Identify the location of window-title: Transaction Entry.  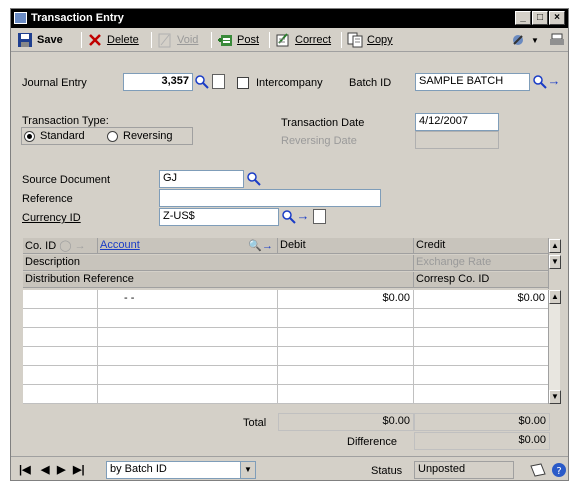
(77, 18).